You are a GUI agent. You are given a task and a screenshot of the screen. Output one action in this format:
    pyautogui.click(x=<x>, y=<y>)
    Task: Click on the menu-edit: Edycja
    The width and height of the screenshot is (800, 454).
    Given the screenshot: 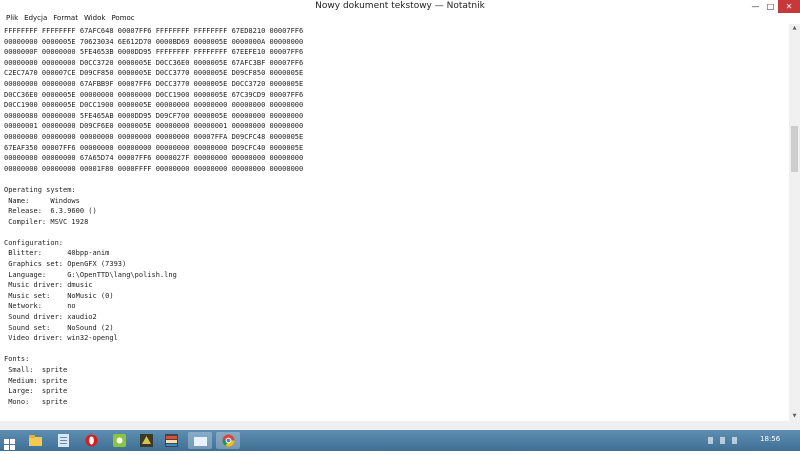 What is the action you would take?
    pyautogui.click(x=35, y=18)
    